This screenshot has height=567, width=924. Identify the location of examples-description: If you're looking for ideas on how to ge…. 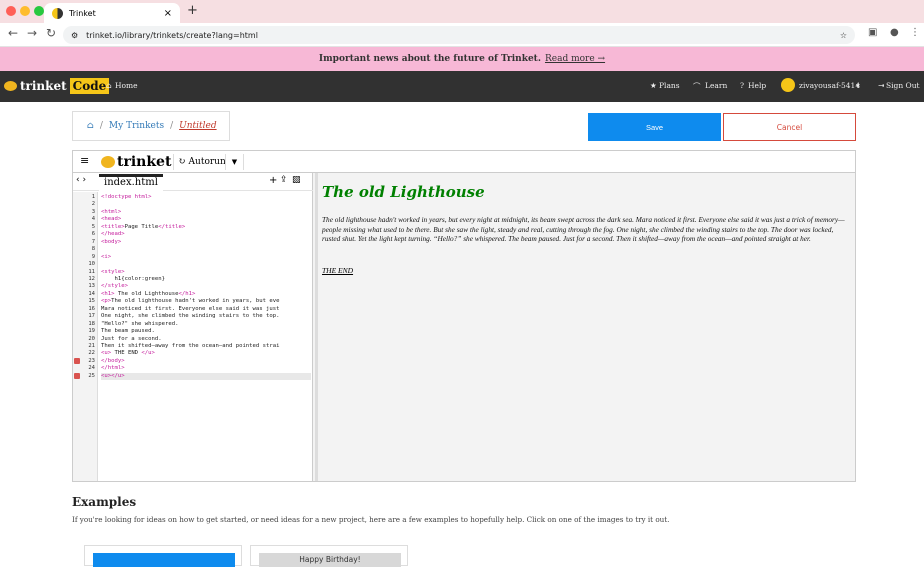
(371, 519).